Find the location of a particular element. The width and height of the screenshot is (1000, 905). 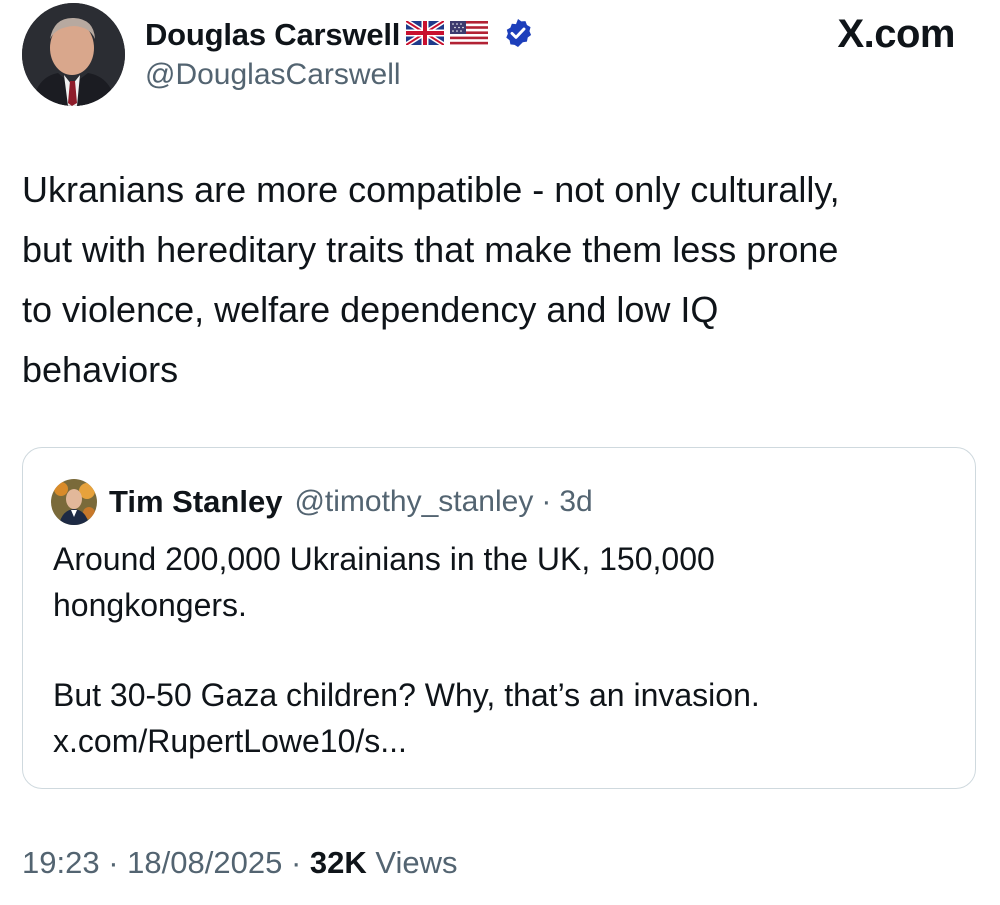

tweet-line: behaviors is located at coordinates (100, 369).